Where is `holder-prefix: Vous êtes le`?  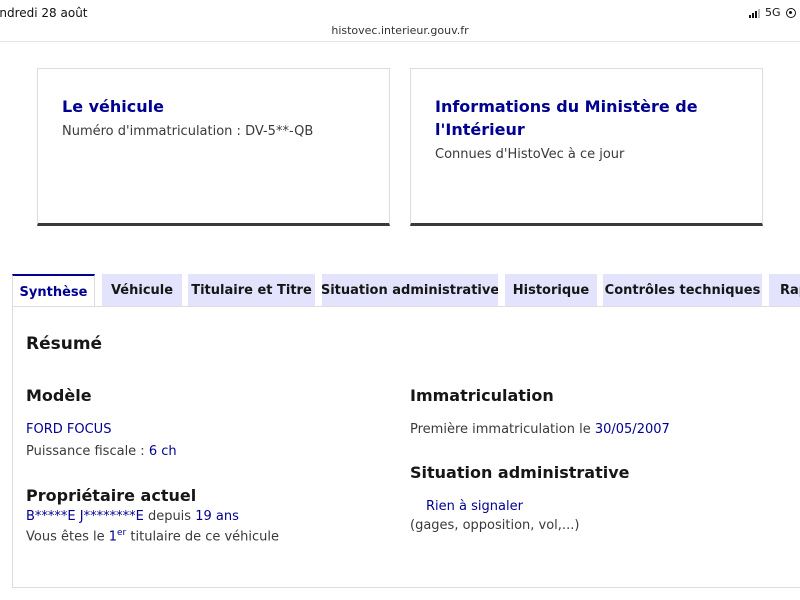
holder-prefix: Vous êtes le is located at coordinates (67, 537).